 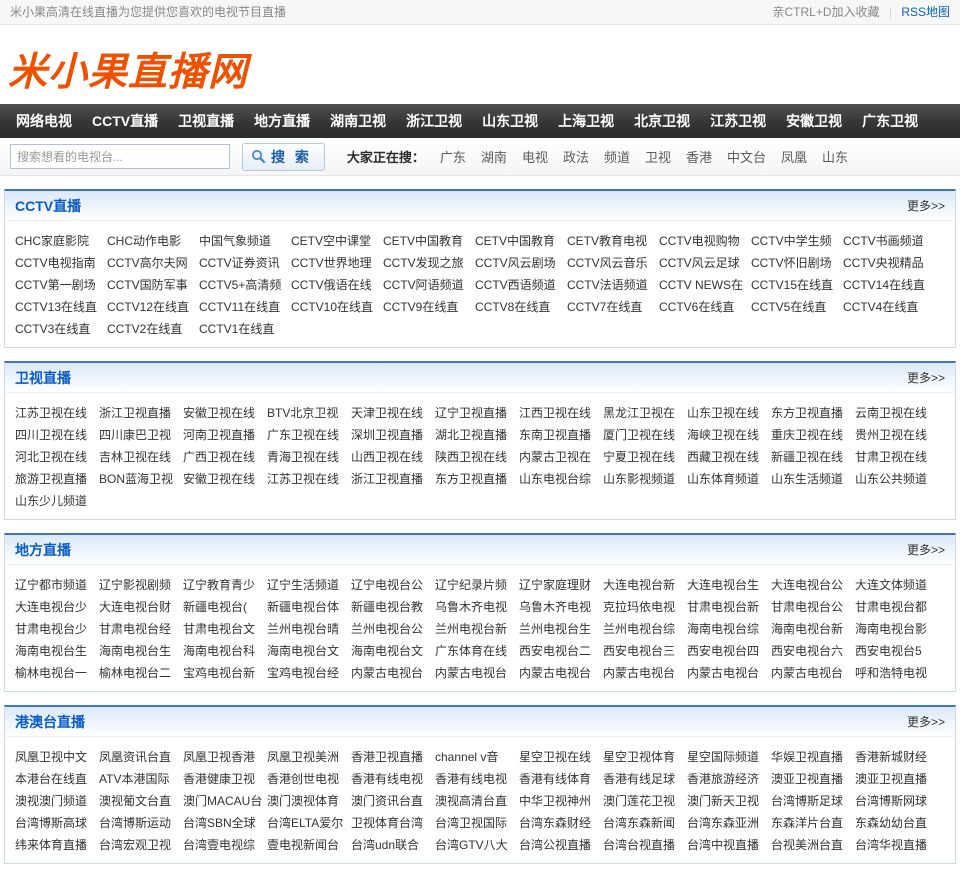 What do you see at coordinates (387, 435) in the screenshot?
I see `channel-link: 深圳卫视直播` at bounding box center [387, 435].